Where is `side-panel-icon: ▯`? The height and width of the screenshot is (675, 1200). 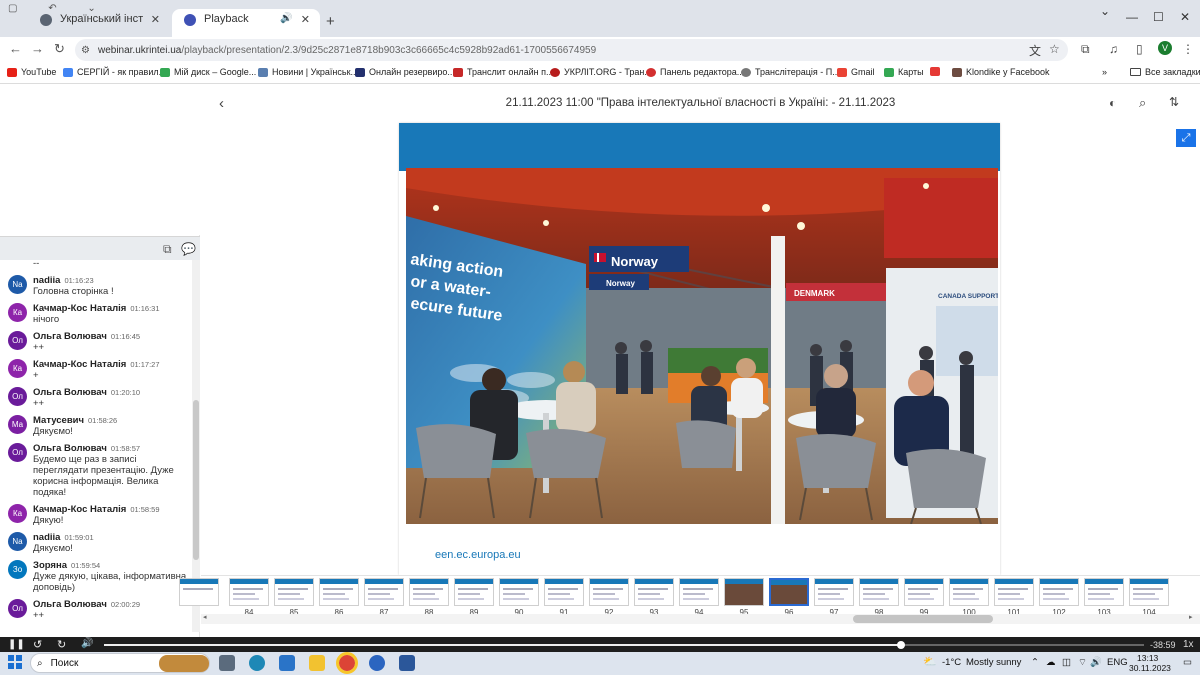 side-panel-icon: ▯ is located at coordinates (1139, 49).